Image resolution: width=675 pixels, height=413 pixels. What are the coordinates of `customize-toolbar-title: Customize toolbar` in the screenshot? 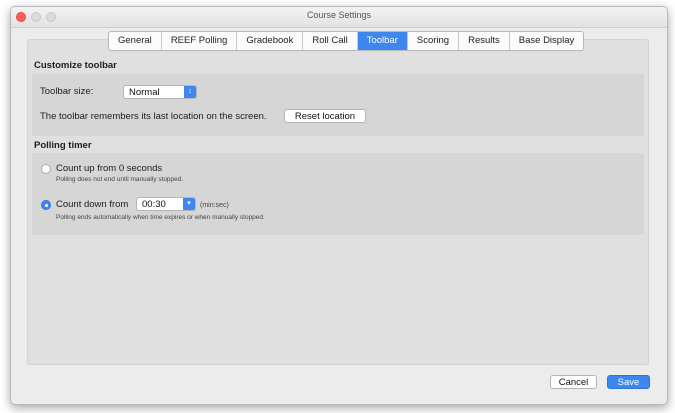 It's located at (75, 65).